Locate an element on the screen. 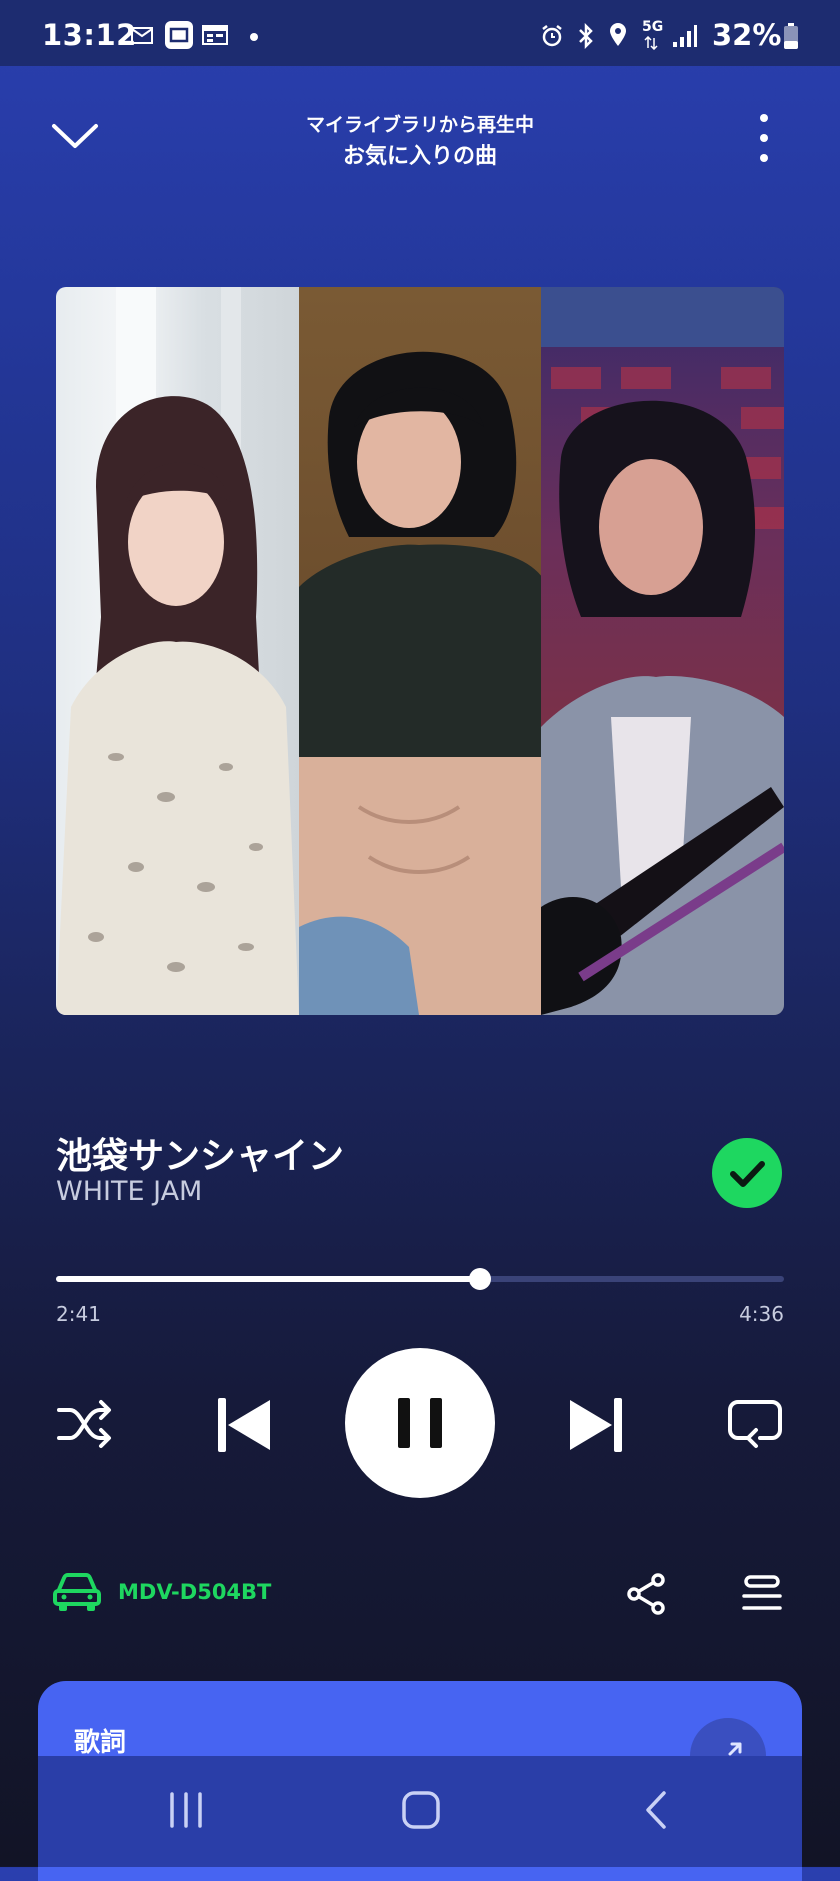 The image size is (840, 1881). lyrics-label: 歌詞 is located at coordinates (100, 1743).